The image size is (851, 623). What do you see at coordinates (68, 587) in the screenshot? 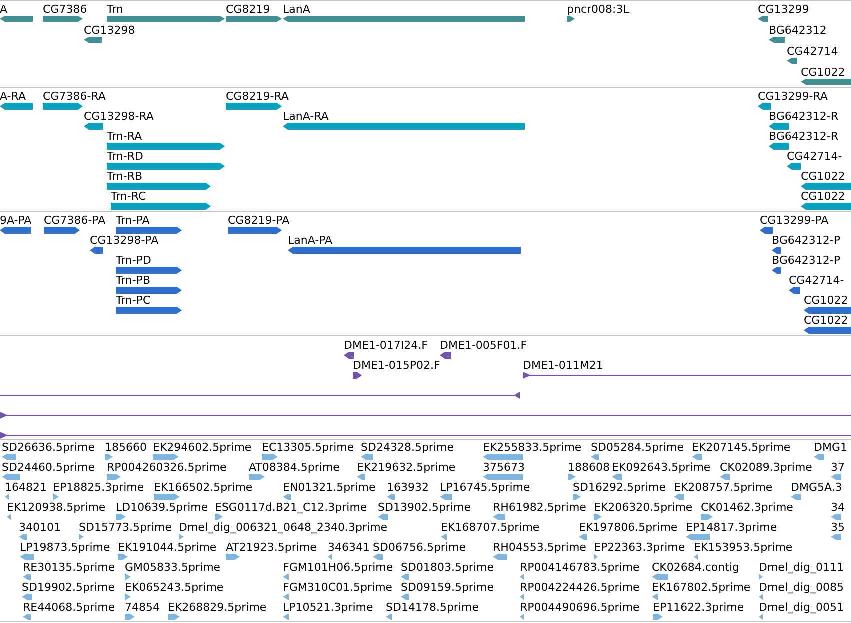
I see `feature-label: SD19902.5prime` at bounding box center [68, 587].